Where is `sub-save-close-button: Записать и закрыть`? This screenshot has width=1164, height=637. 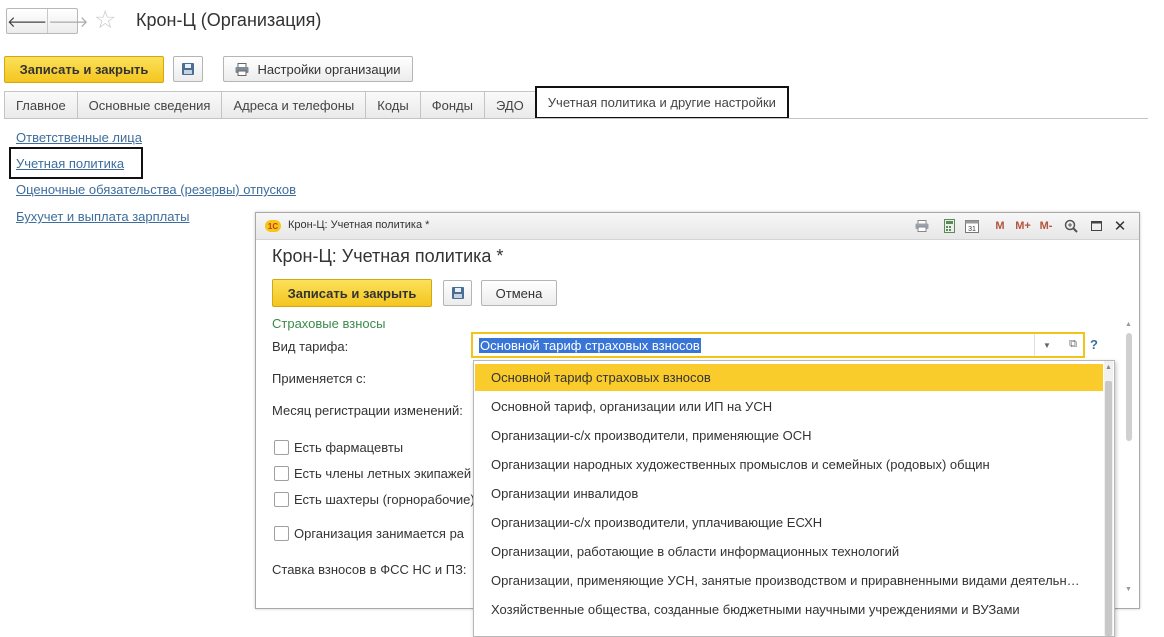 sub-save-close-button: Записать и закрыть is located at coordinates (352, 293).